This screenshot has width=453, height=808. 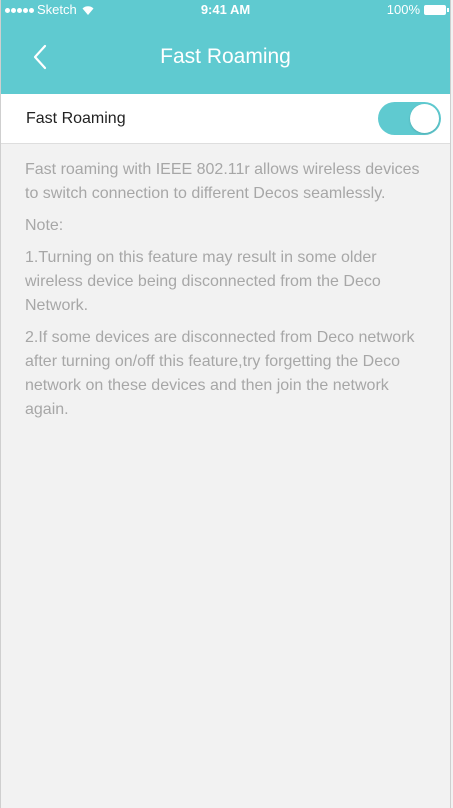 I want to click on note-heading: Note:, so click(x=44, y=225).